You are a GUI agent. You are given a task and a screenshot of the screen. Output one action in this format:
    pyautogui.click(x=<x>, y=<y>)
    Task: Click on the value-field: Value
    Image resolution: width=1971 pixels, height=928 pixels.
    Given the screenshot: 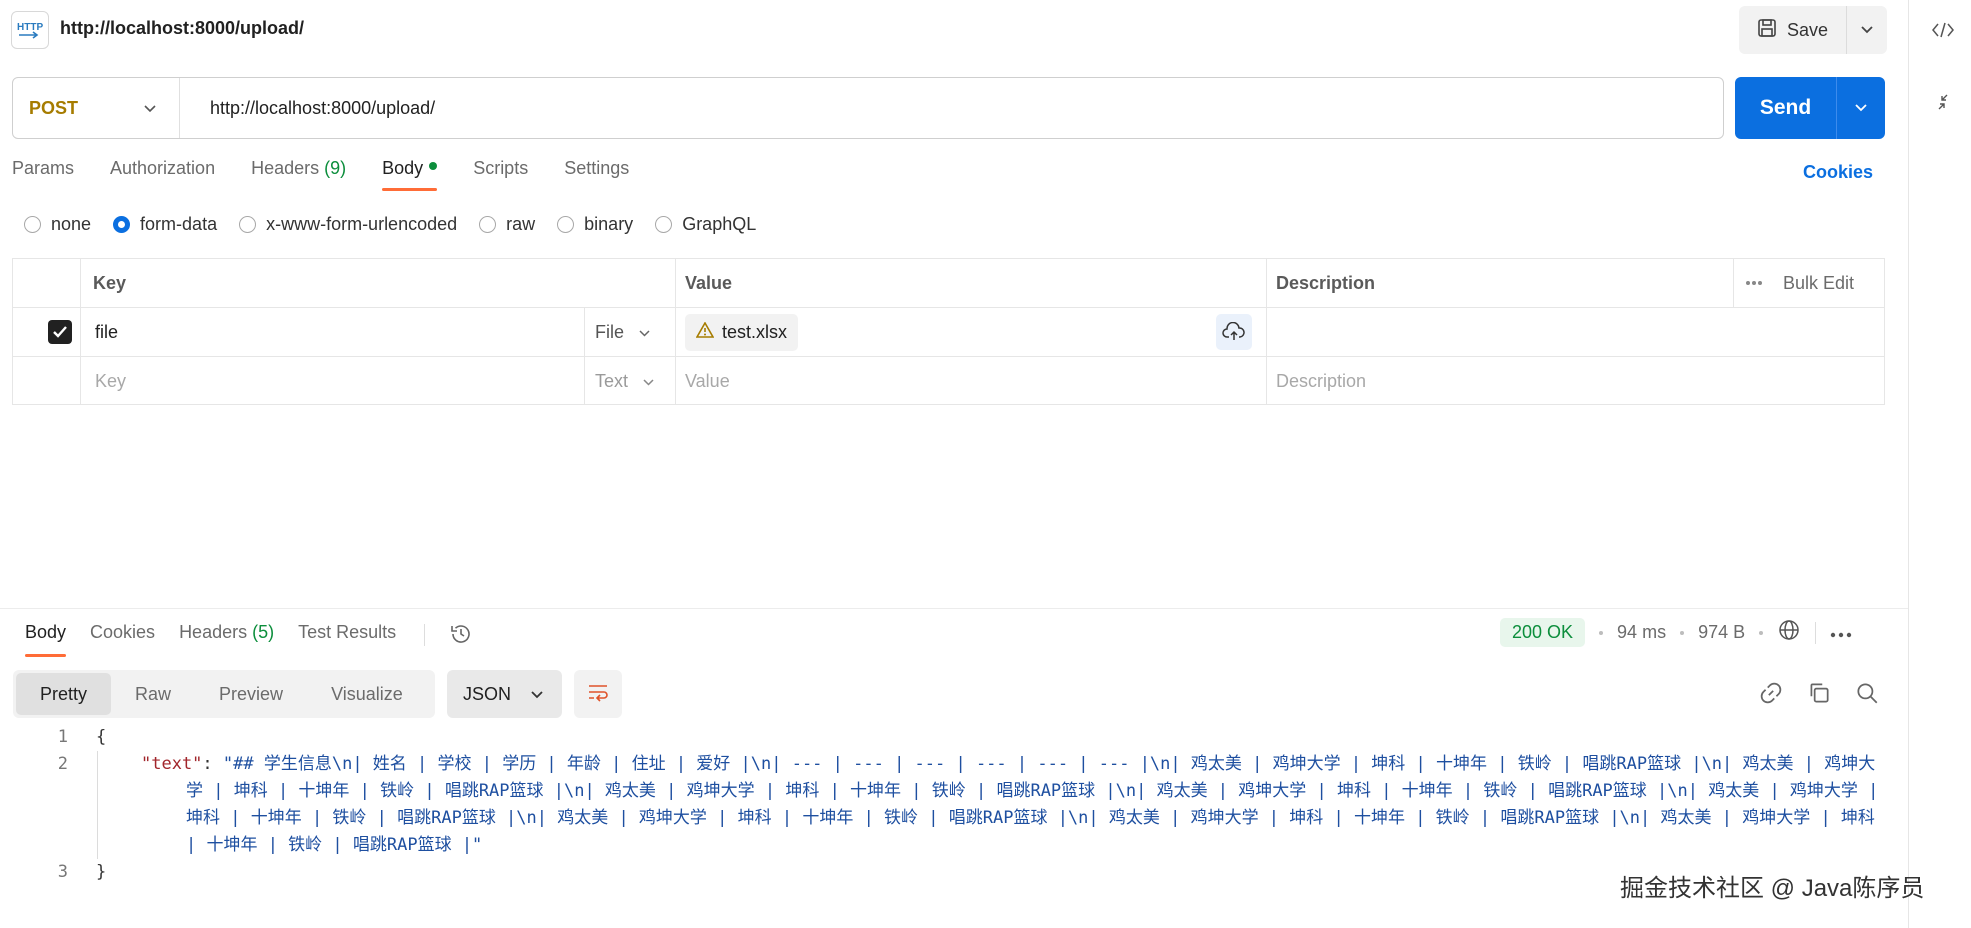 What is the action you would take?
    pyautogui.click(x=707, y=381)
    